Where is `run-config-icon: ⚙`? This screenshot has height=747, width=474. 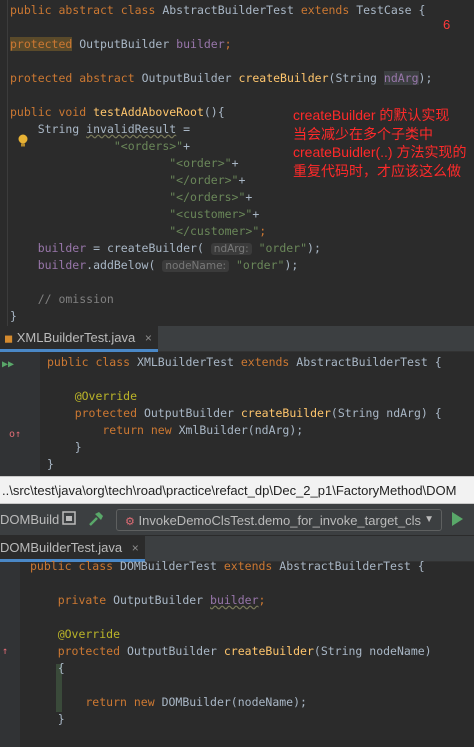 run-config-icon: ⚙ is located at coordinates (130, 522).